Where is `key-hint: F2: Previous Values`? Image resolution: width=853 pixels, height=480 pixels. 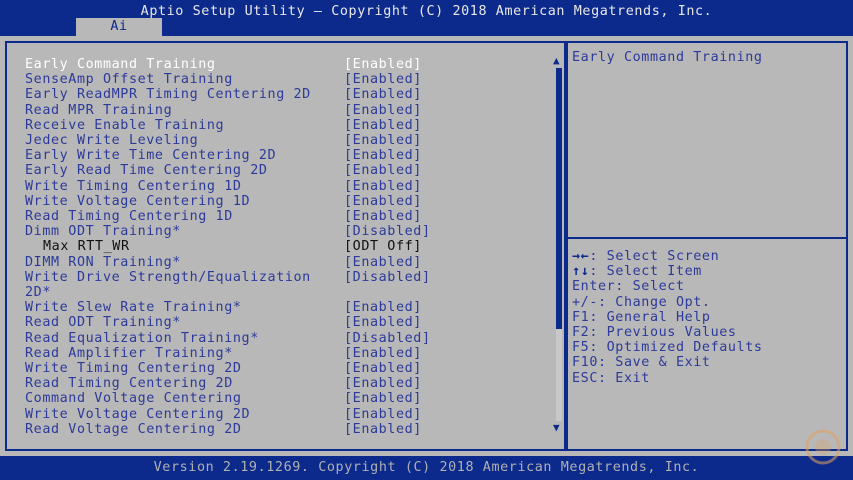 key-hint: F2: Previous Values is located at coordinates (667, 332).